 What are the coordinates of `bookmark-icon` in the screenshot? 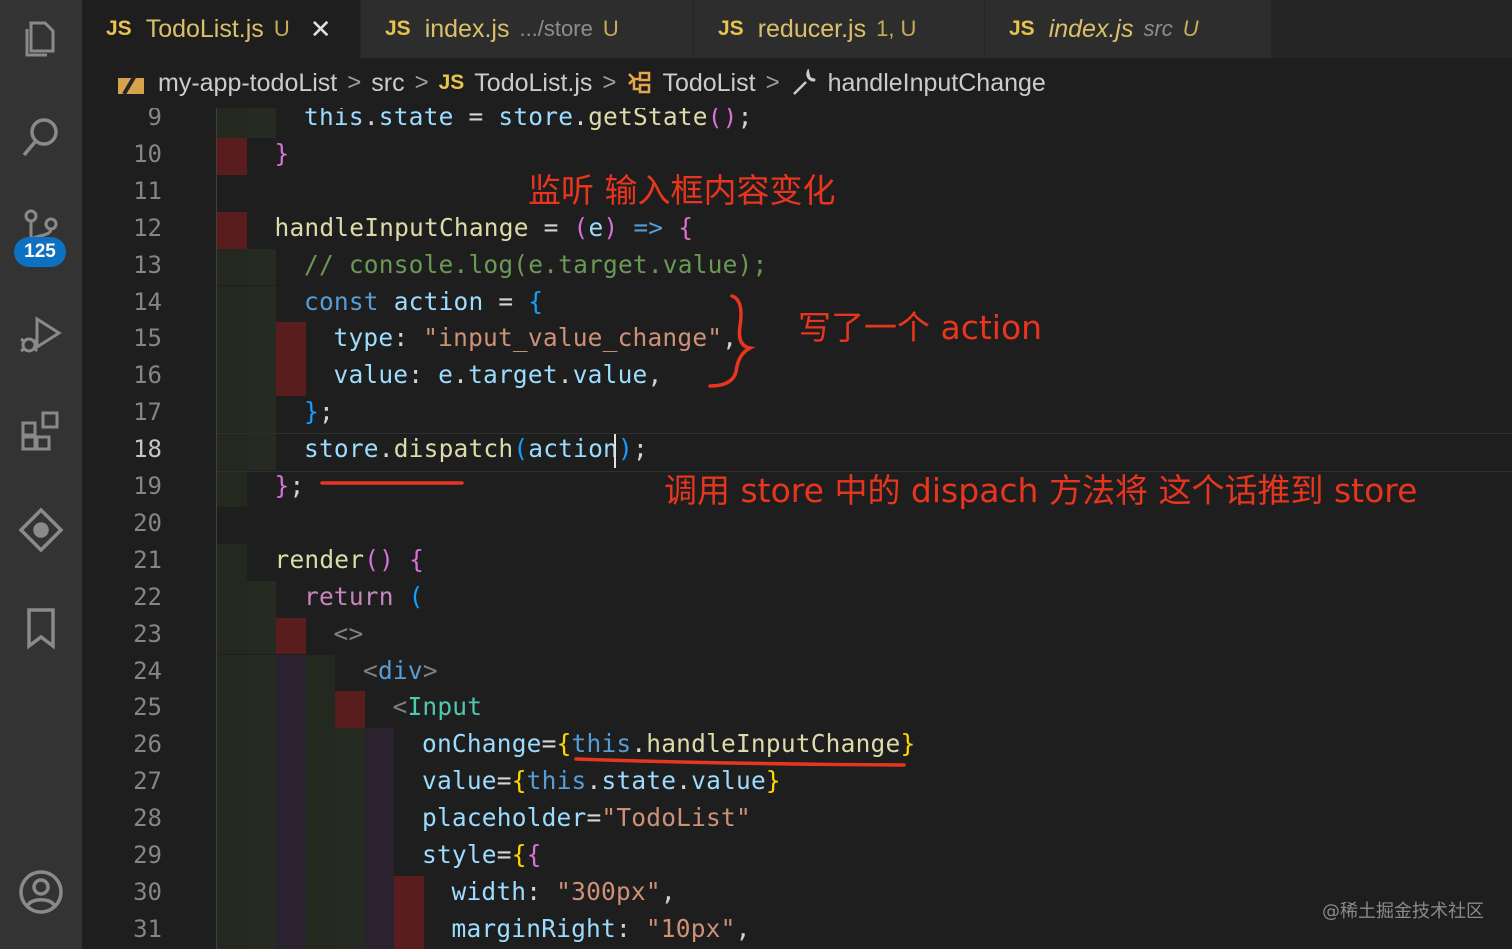 It's located at (41, 628).